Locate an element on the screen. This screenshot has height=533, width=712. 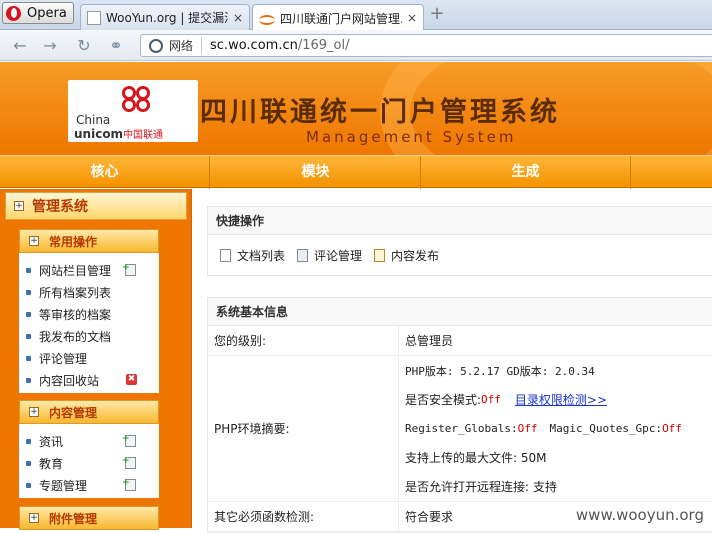
site-title: 四川联通统一门户管理系统 is located at coordinates (380, 112).